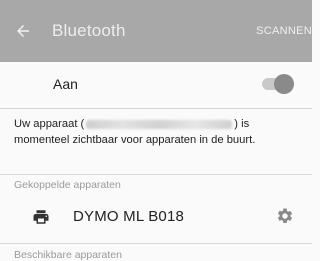 The height and width of the screenshot is (261, 320). I want to click on switch-knob, so click(284, 84).